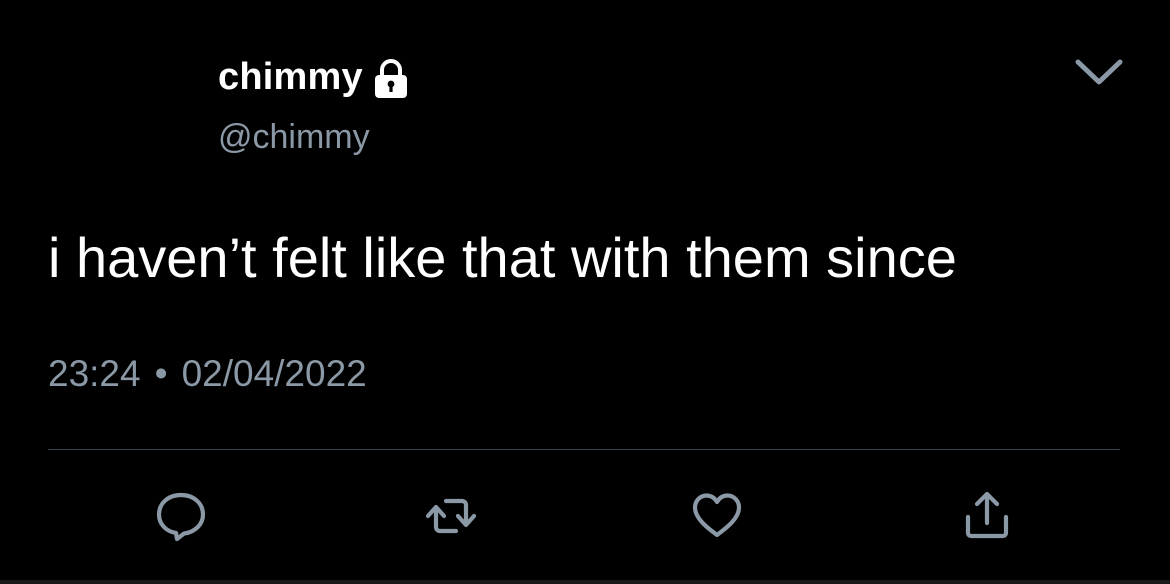 The height and width of the screenshot is (584, 1170). I want to click on divider, so click(584, 449).